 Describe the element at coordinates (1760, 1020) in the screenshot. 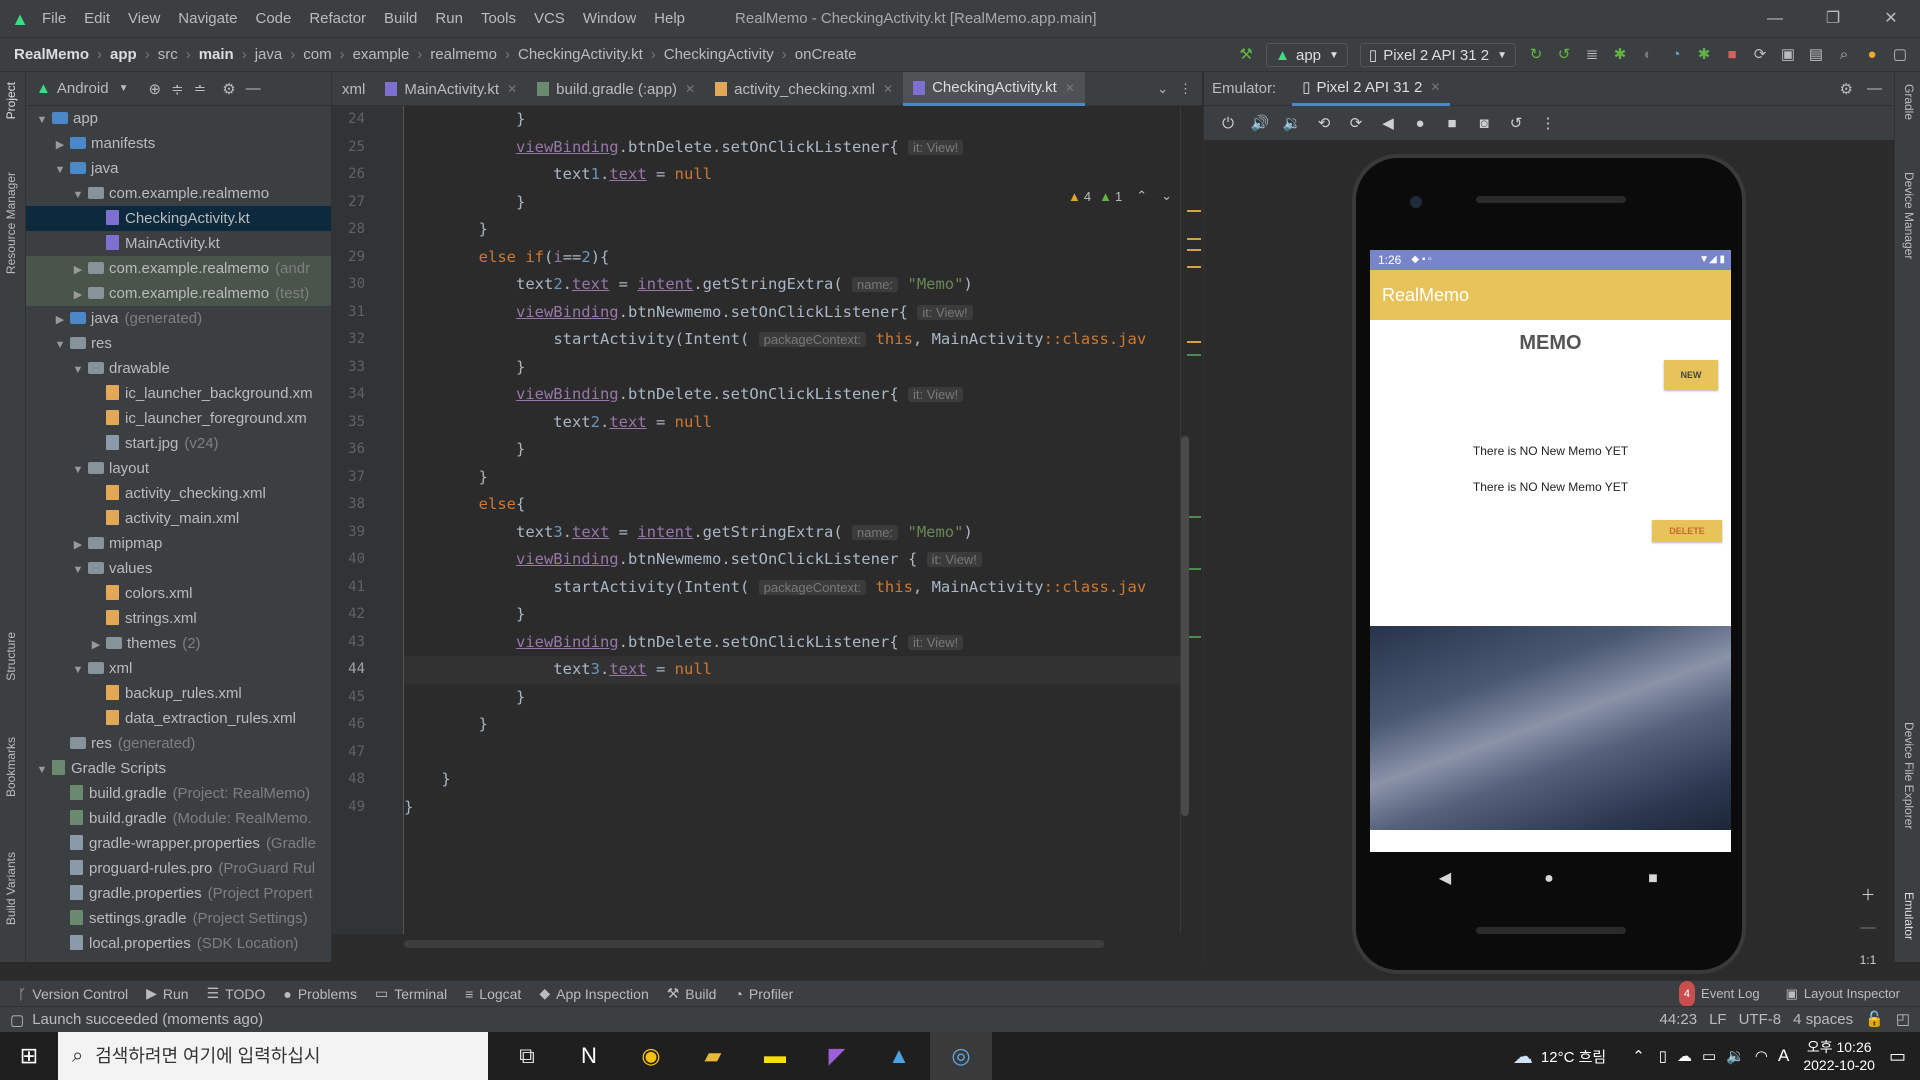

I see `file-encoding: UTF-8` at that location.